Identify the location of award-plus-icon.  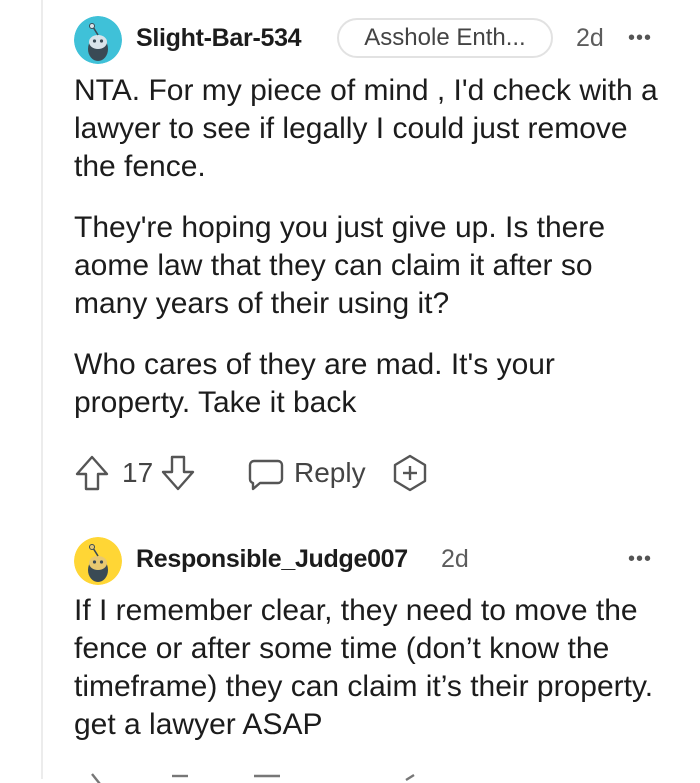
(410, 473).